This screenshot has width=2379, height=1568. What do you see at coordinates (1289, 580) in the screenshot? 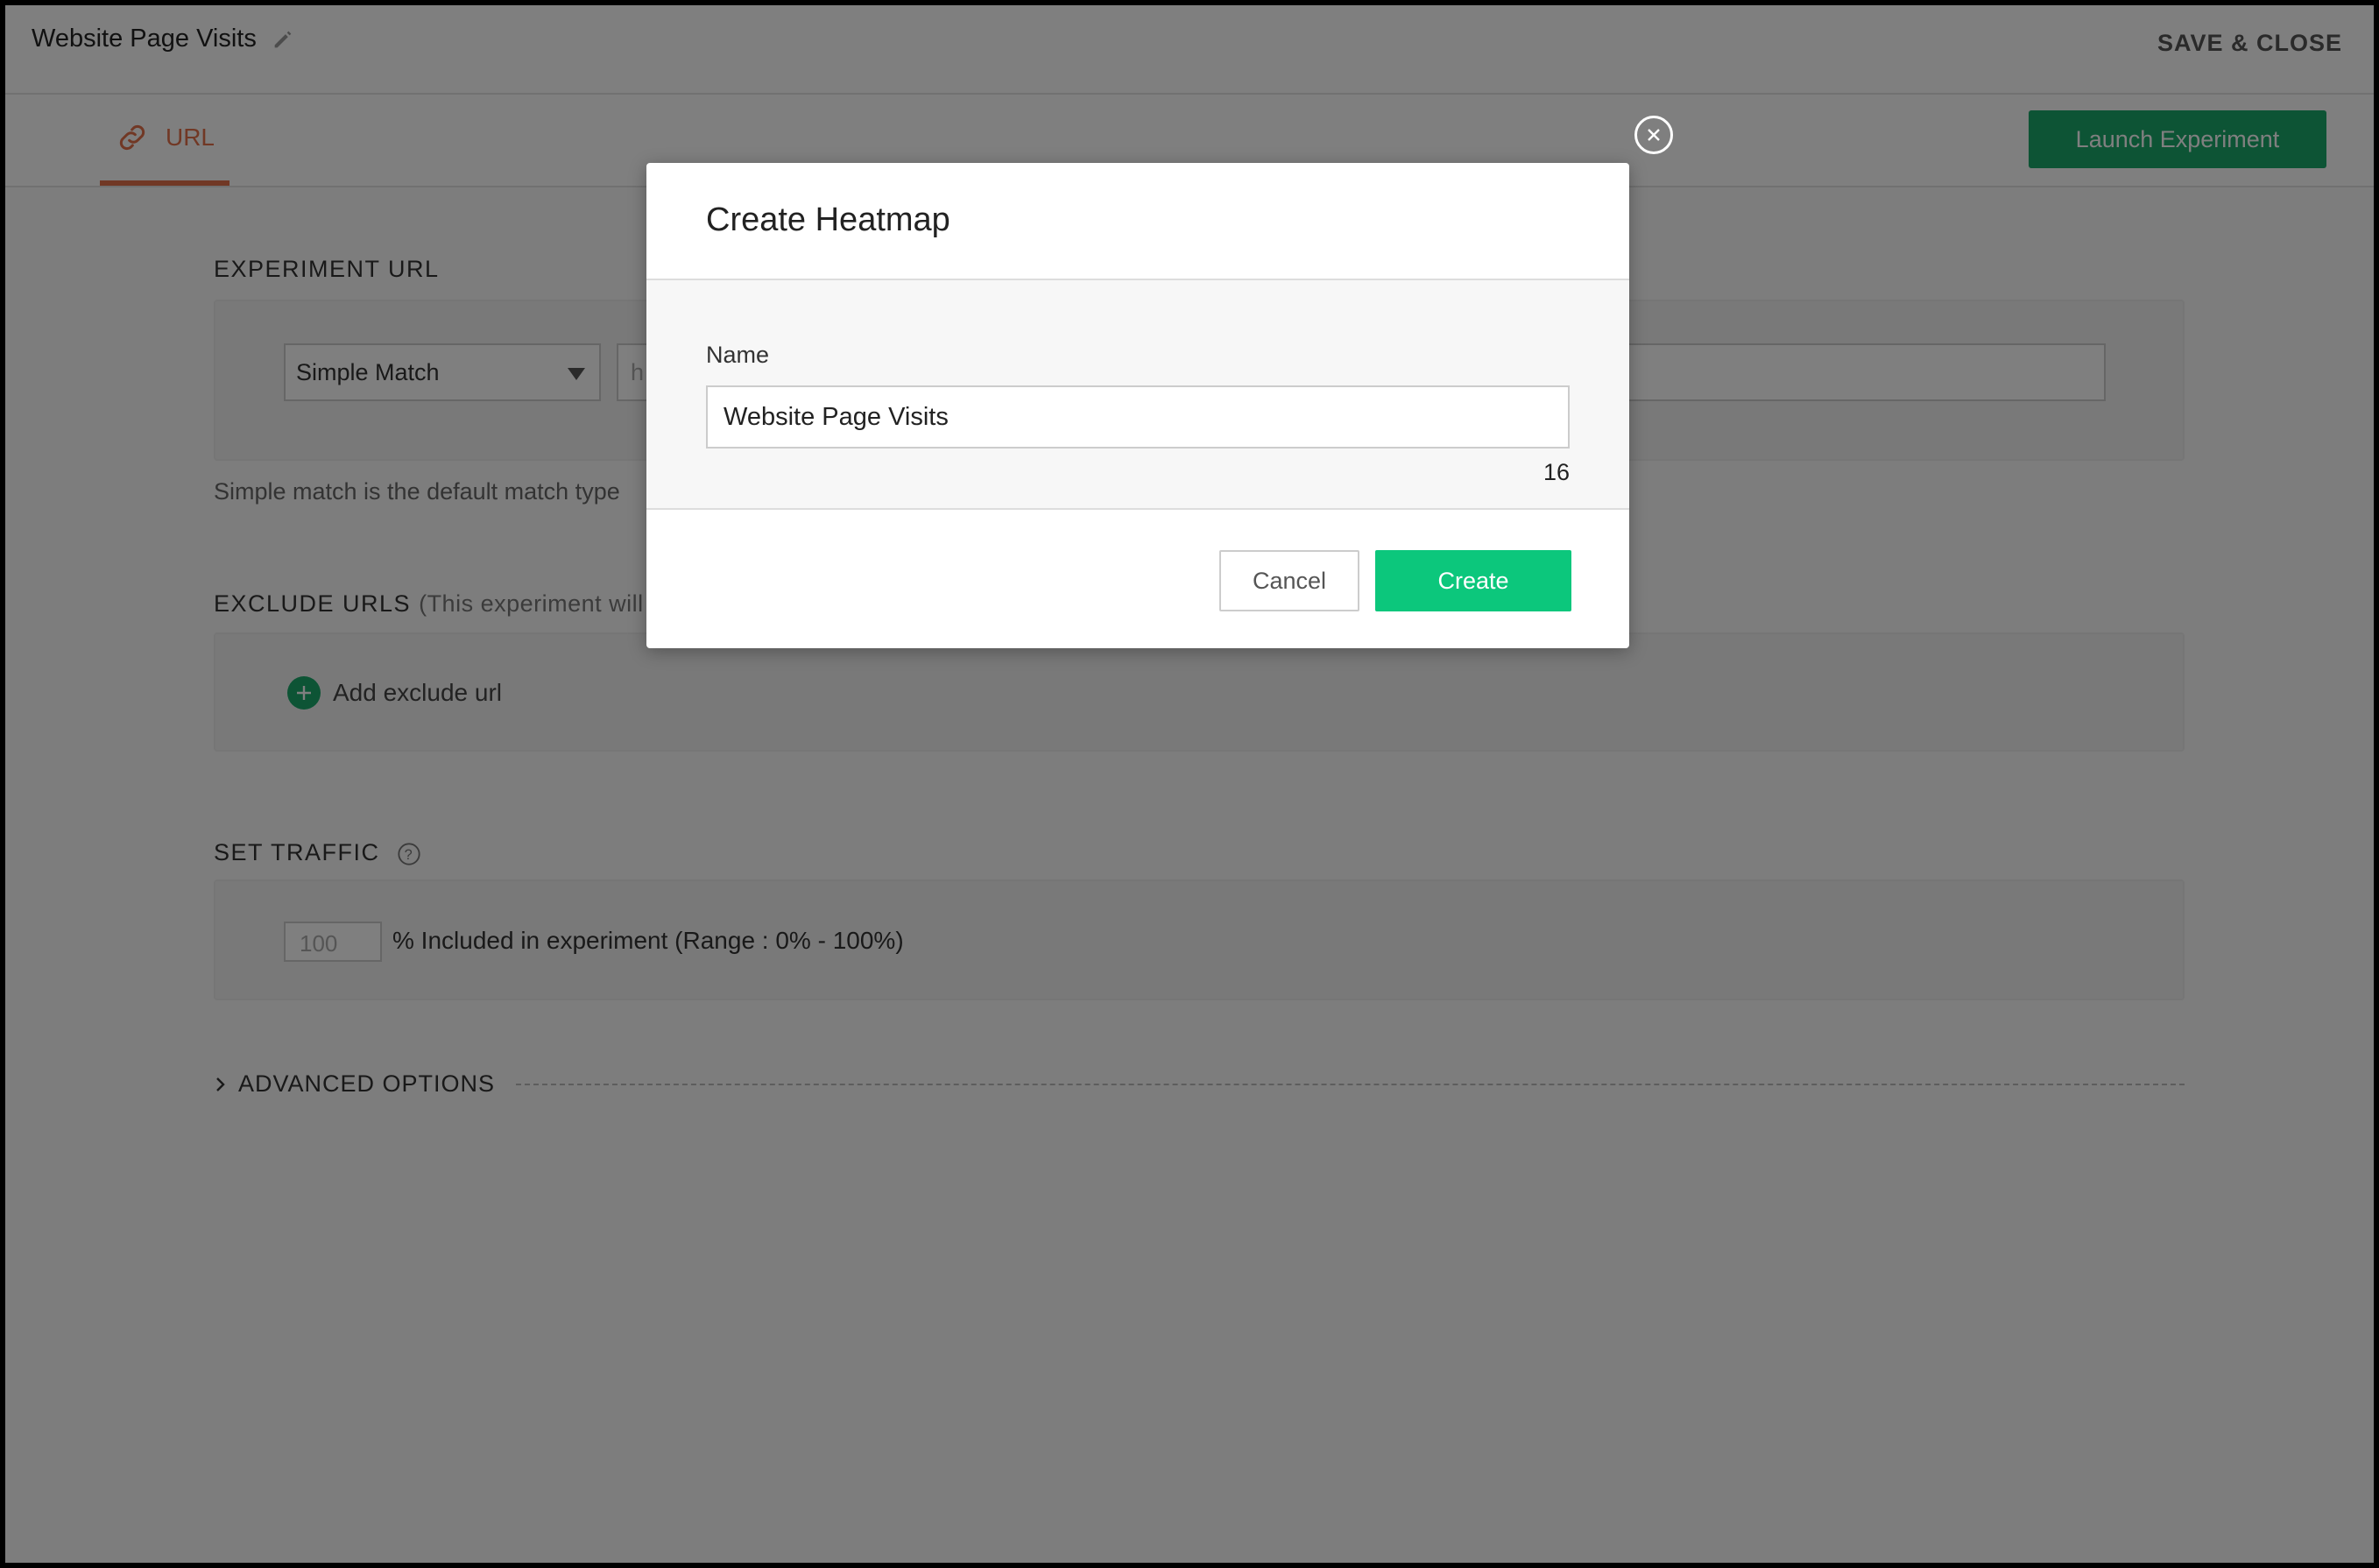
I see `cancel-button: Cancel` at bounding box center [1289, 580].